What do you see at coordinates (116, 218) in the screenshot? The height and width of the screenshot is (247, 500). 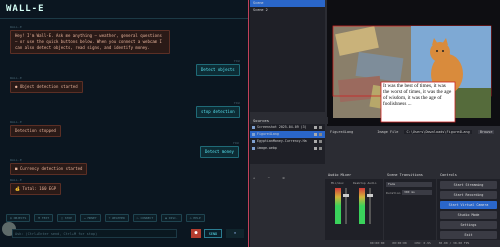 I see `chip-weather: ☀ WEATHER` at bounding box center [116, 218].